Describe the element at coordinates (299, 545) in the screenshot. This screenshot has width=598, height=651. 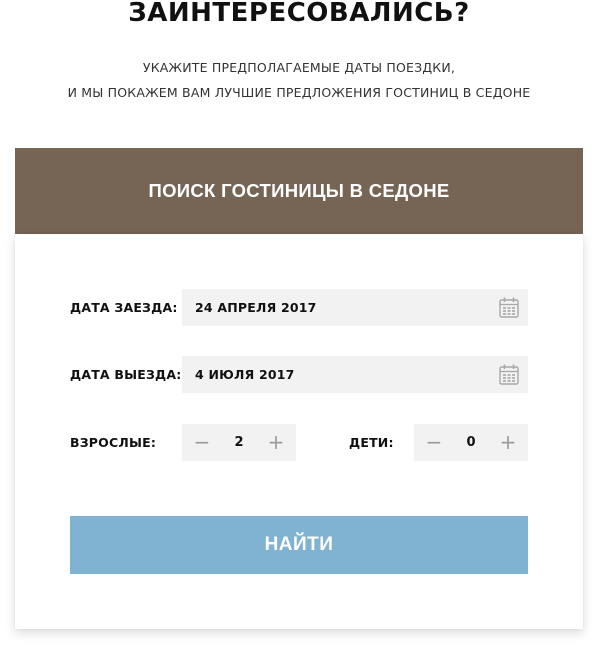
I see `search-button: НАЙТИ` at that location.